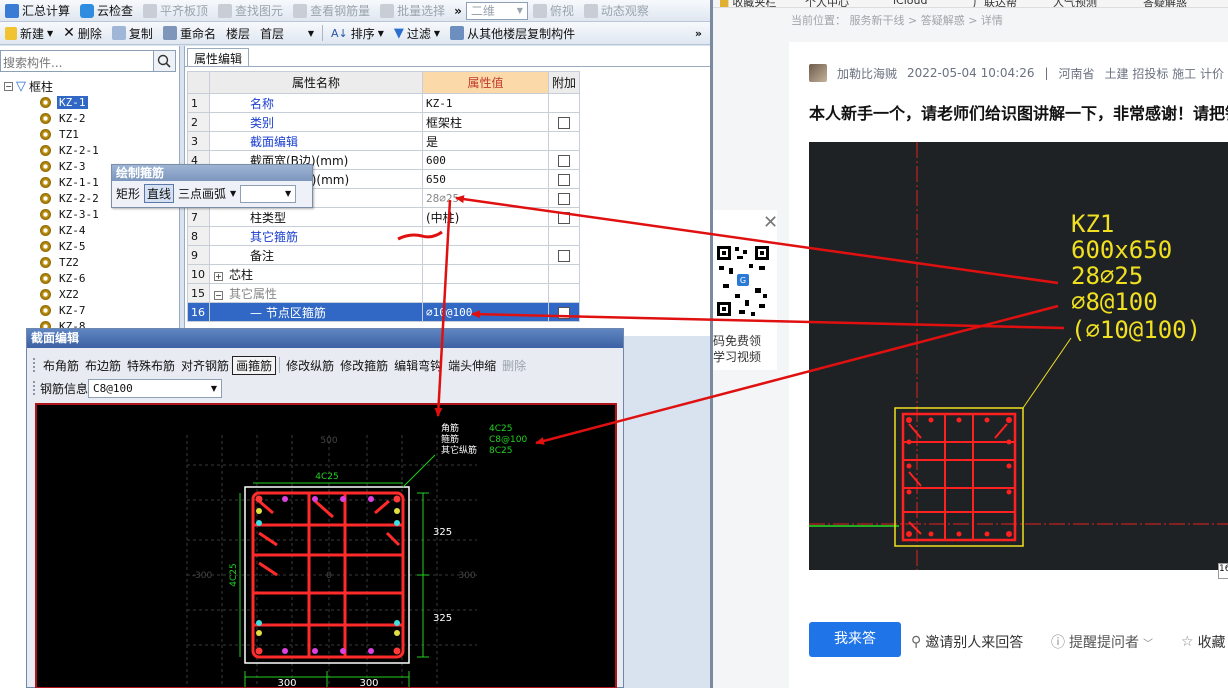 The width and height of the screenshot is (1228, 688). I want to click on tree-item: KZ-3-1, so click(70, 214).